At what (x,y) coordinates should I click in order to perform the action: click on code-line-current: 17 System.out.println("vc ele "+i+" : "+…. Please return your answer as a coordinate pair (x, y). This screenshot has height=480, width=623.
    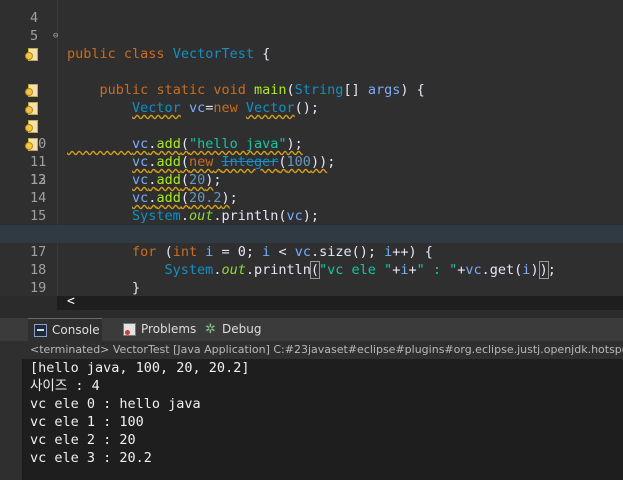
    Looking at the image, I should click on (311, 252).